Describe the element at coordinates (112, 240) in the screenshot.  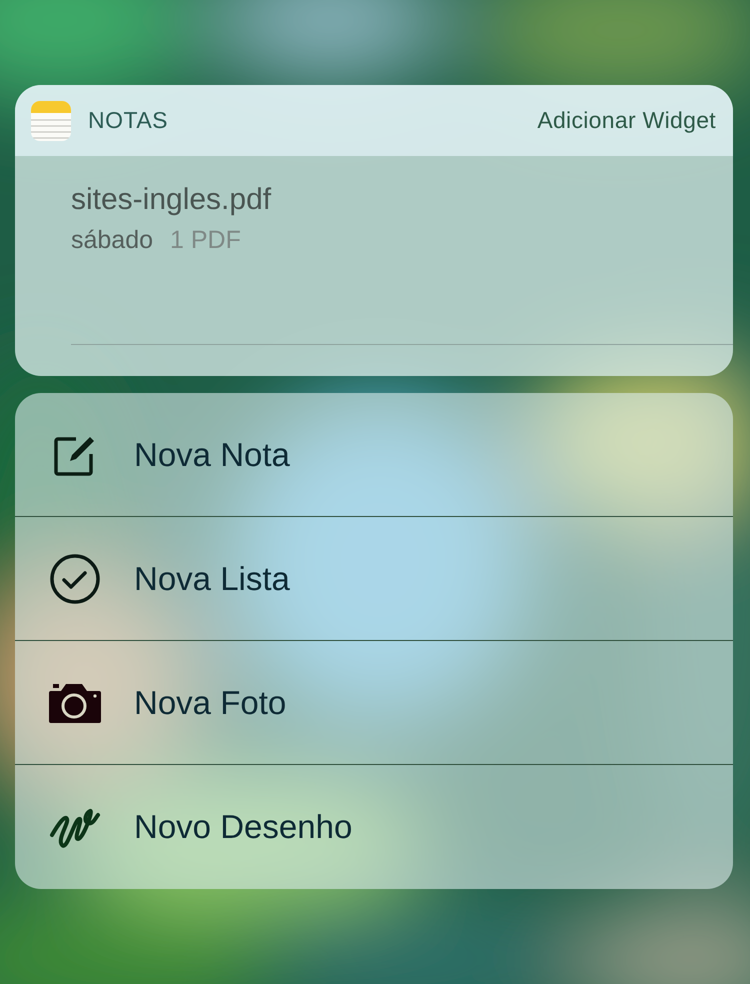
I see `note-date: sábado` at that location.